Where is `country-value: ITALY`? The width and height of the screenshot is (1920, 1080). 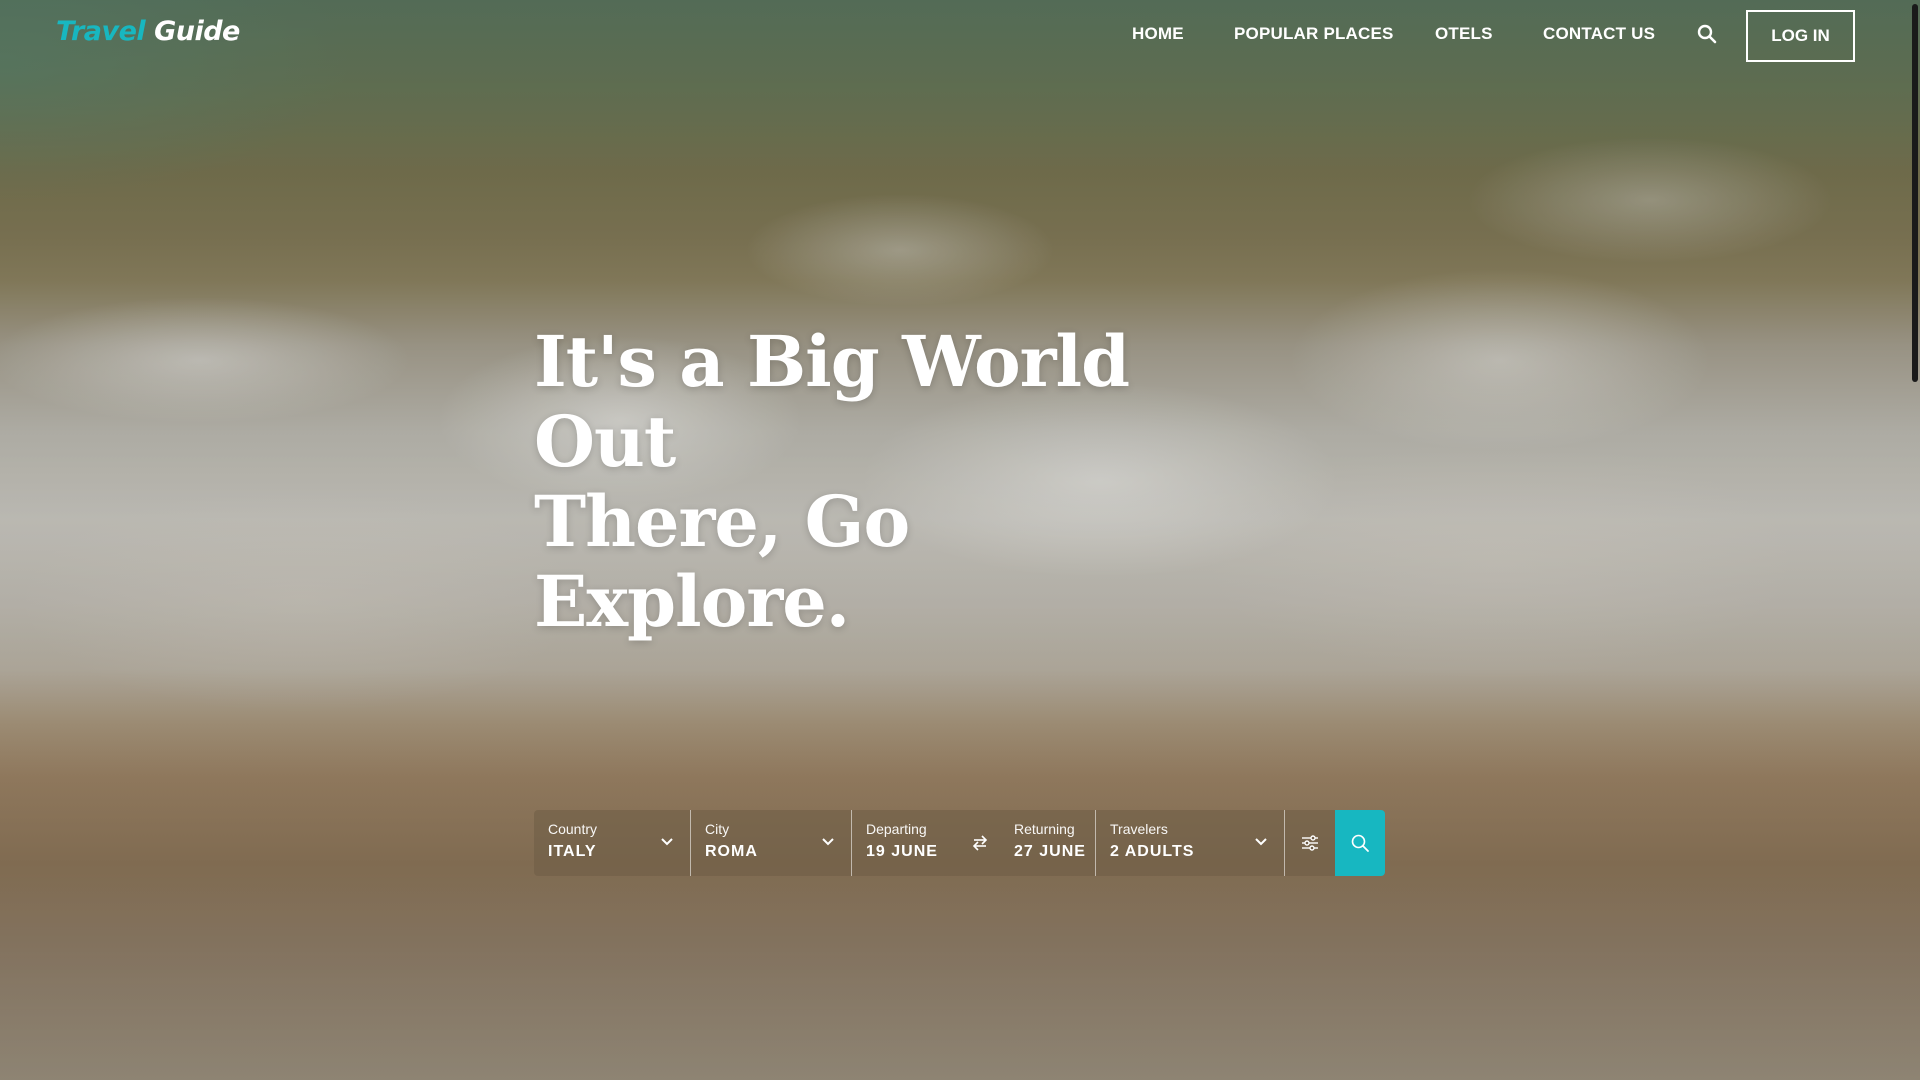 country-value: ITALY is located at coordinates (572, 851).